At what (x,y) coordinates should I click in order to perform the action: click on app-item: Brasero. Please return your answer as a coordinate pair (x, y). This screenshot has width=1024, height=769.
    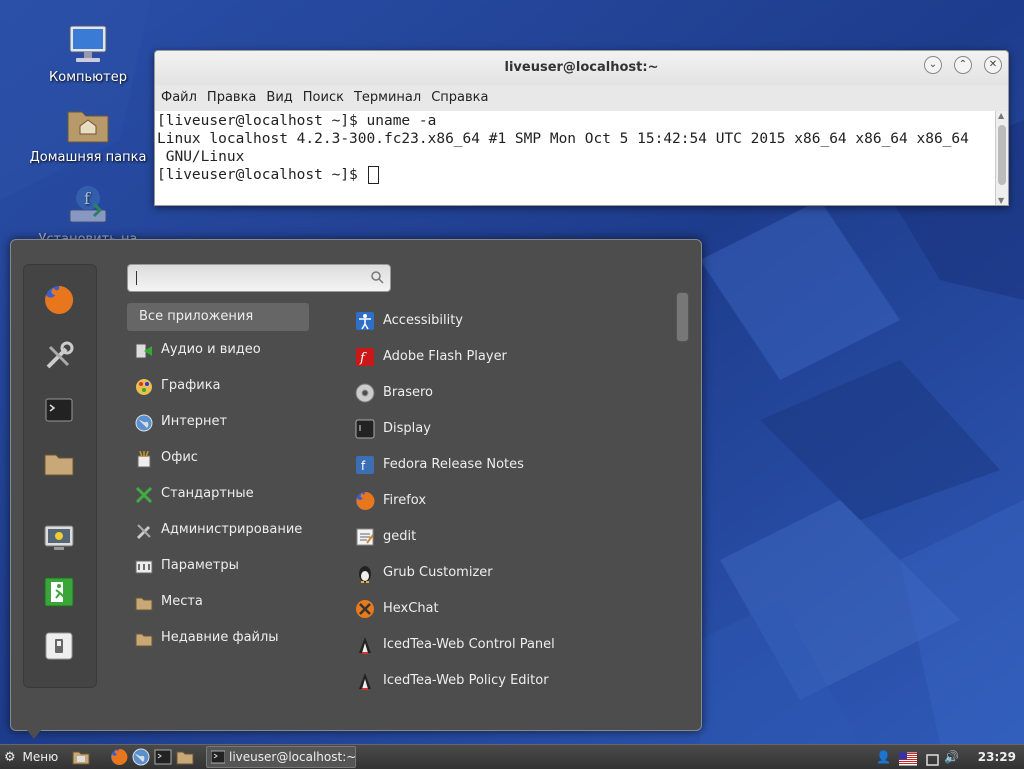
    Looking at the image, I should click on (513, 393).